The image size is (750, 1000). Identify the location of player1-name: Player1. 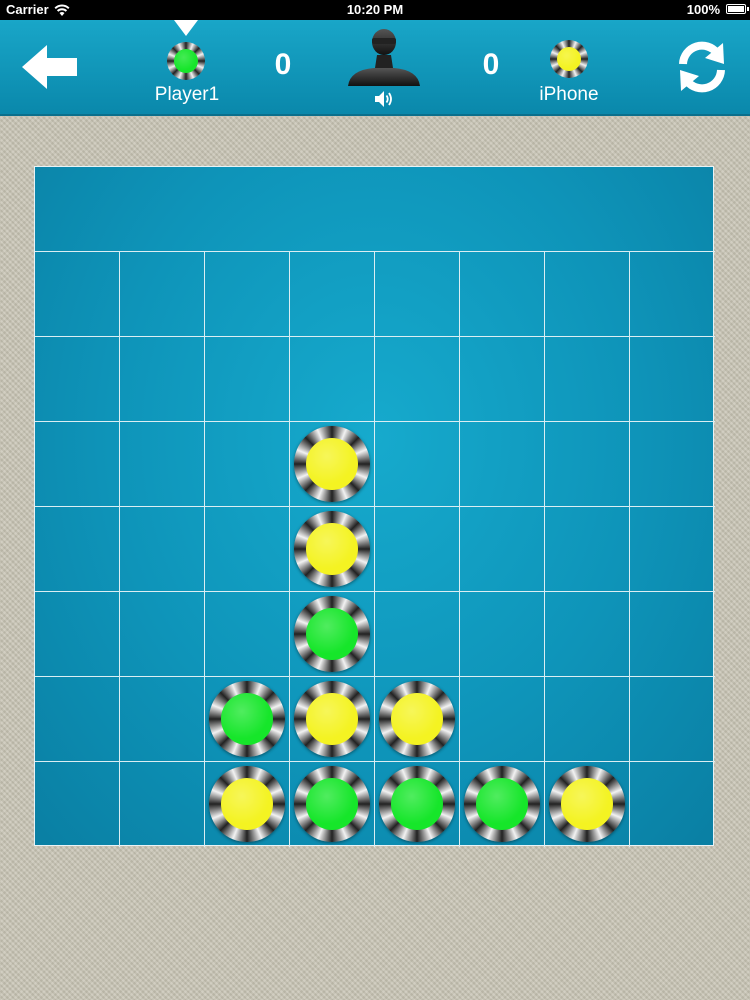
(187, 94).